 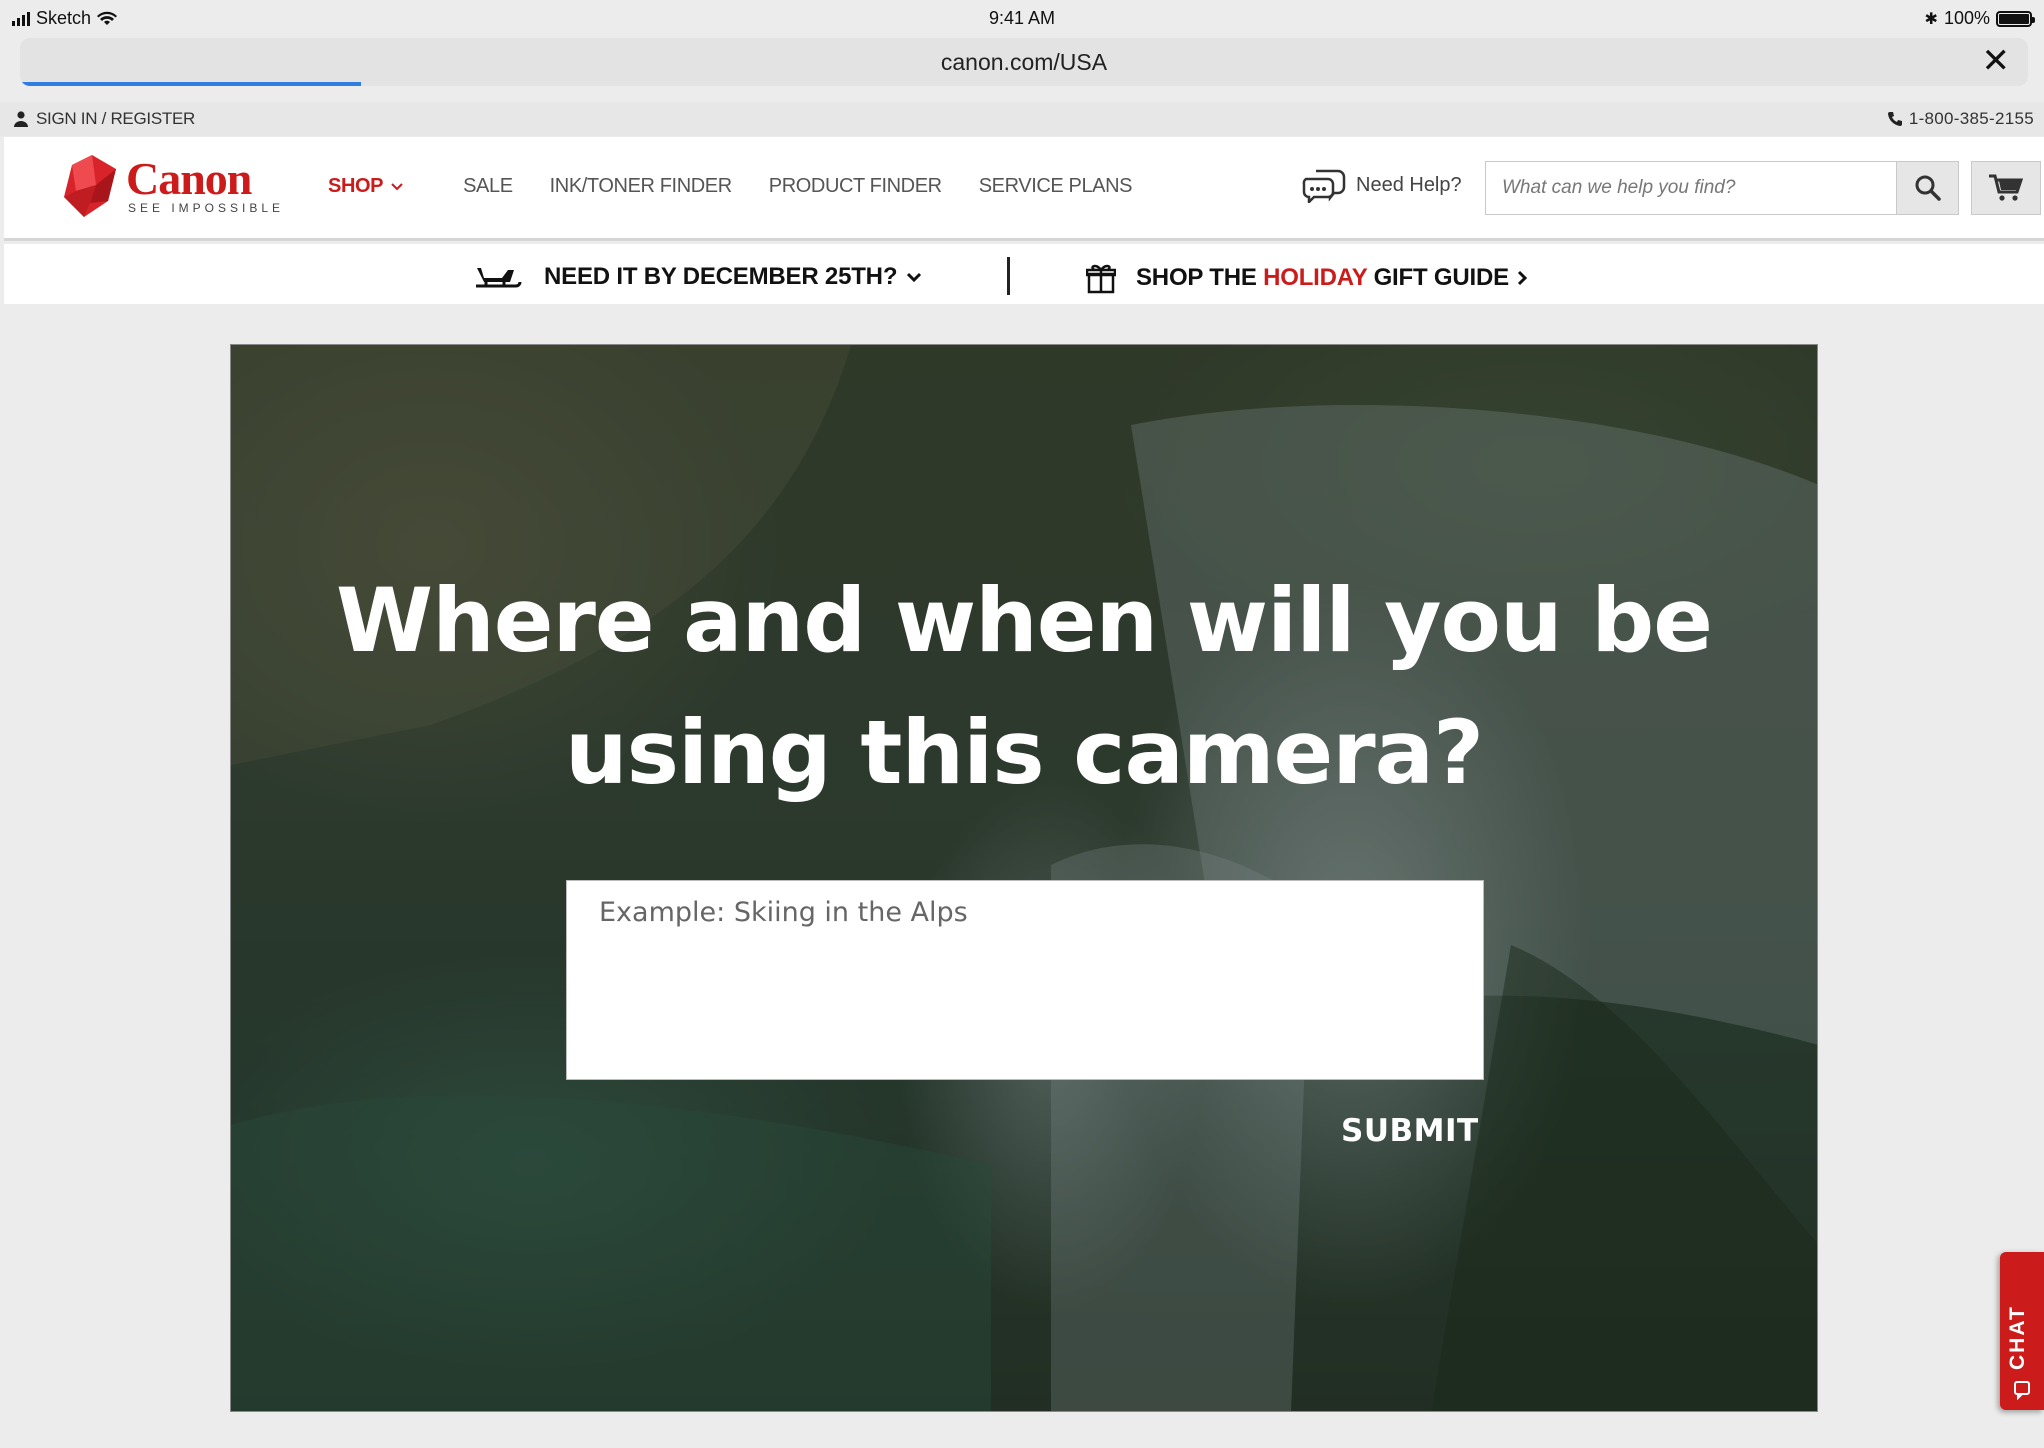 What do you see at coordinates (1056, 186) in the screenshot?
I see `nav-service-plans: SERVICE PLANS` at bounding box center [1056, 186].